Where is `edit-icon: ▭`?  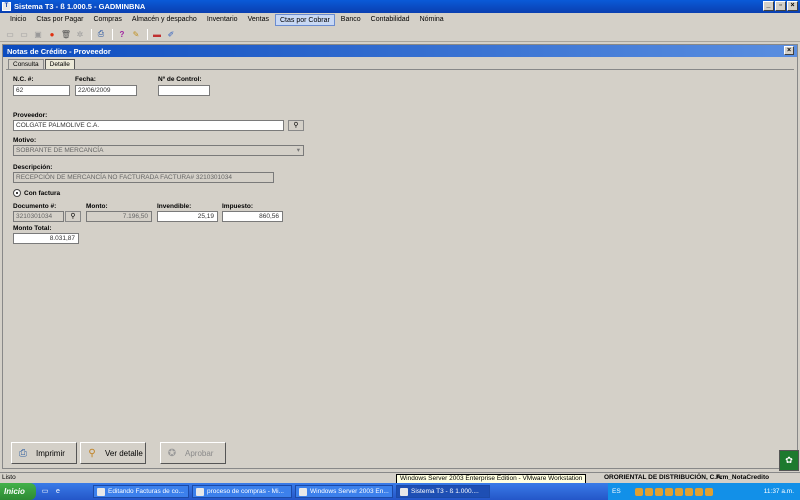
edit-icon: ▭ is located at coordinates (24, 34).